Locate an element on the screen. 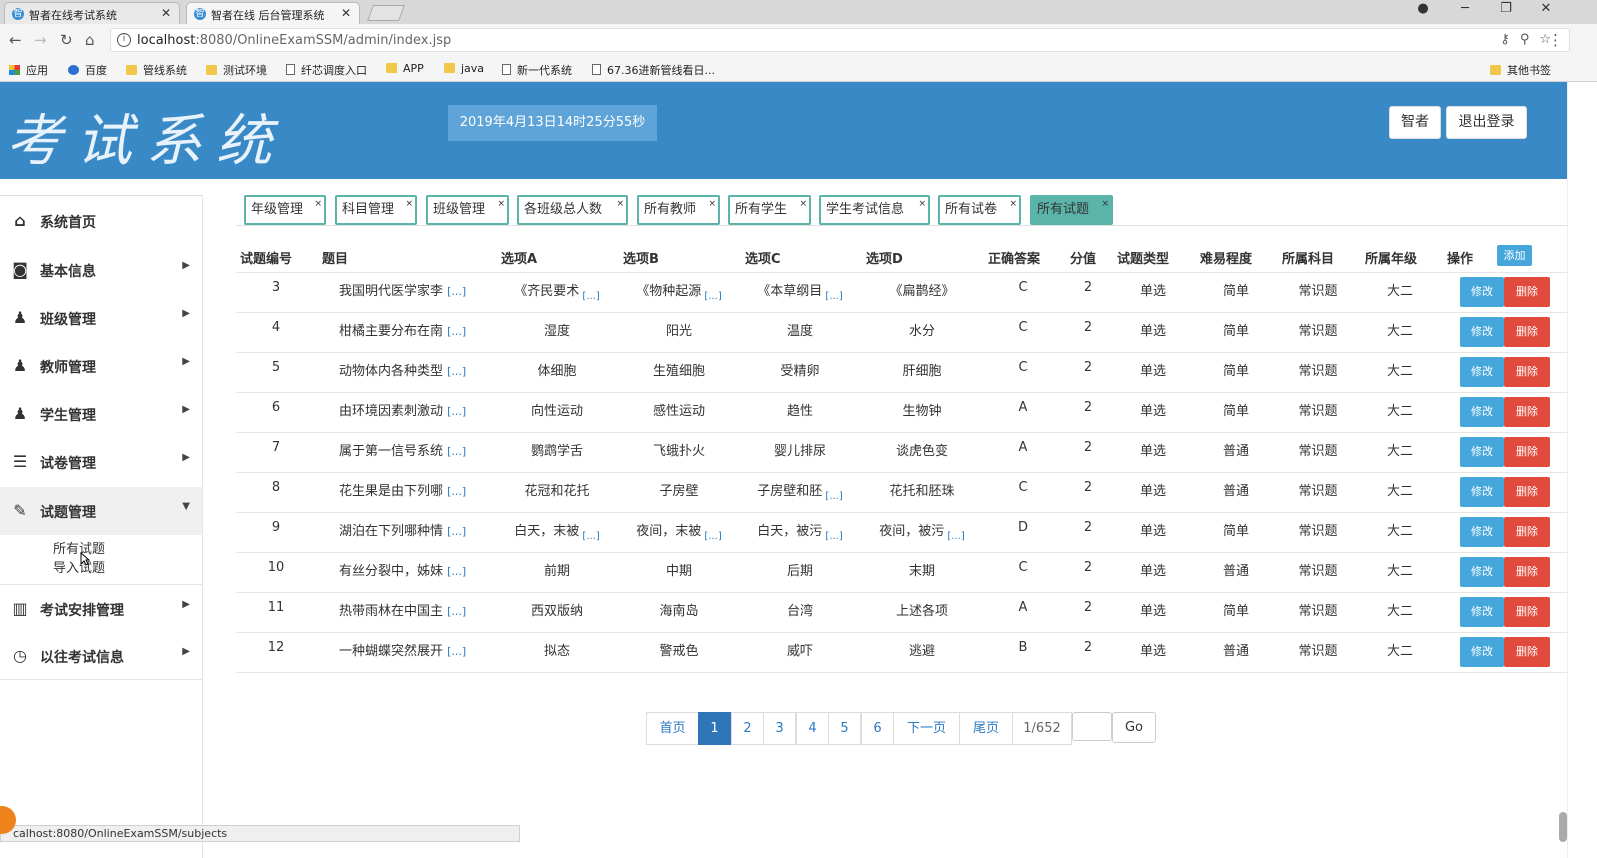 The image size is (1597, 858). tag-teachers: 所有教师 × is located at coordinates (678, 210).